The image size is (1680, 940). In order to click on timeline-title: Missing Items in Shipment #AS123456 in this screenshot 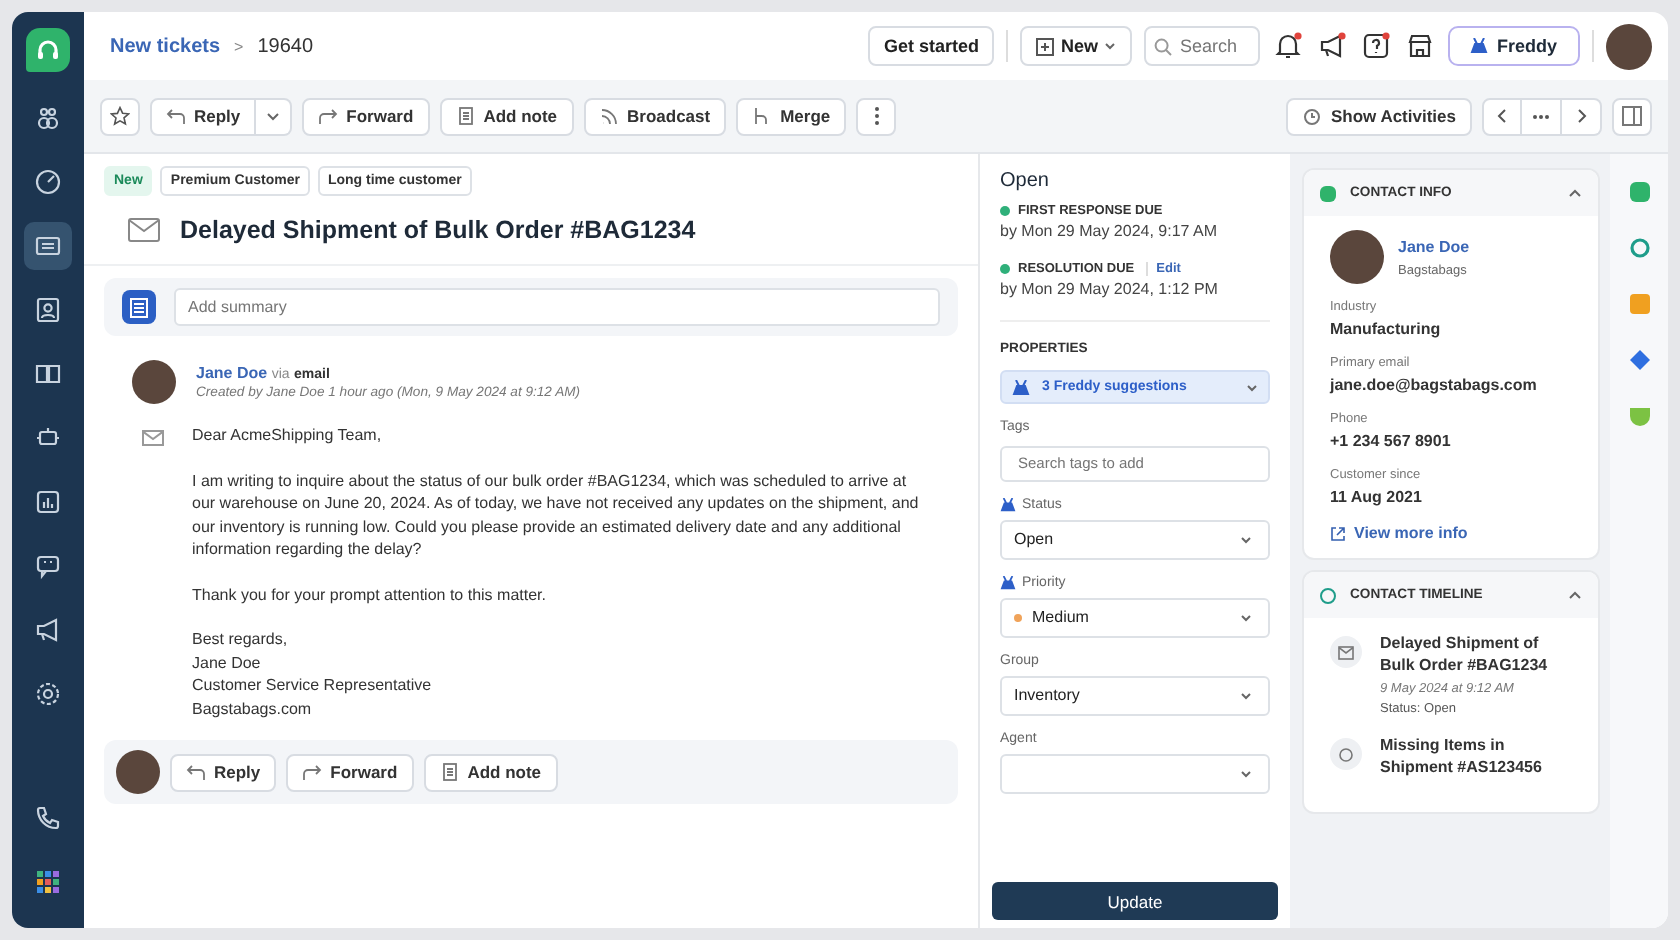, I will do `click(1476, 756)`.